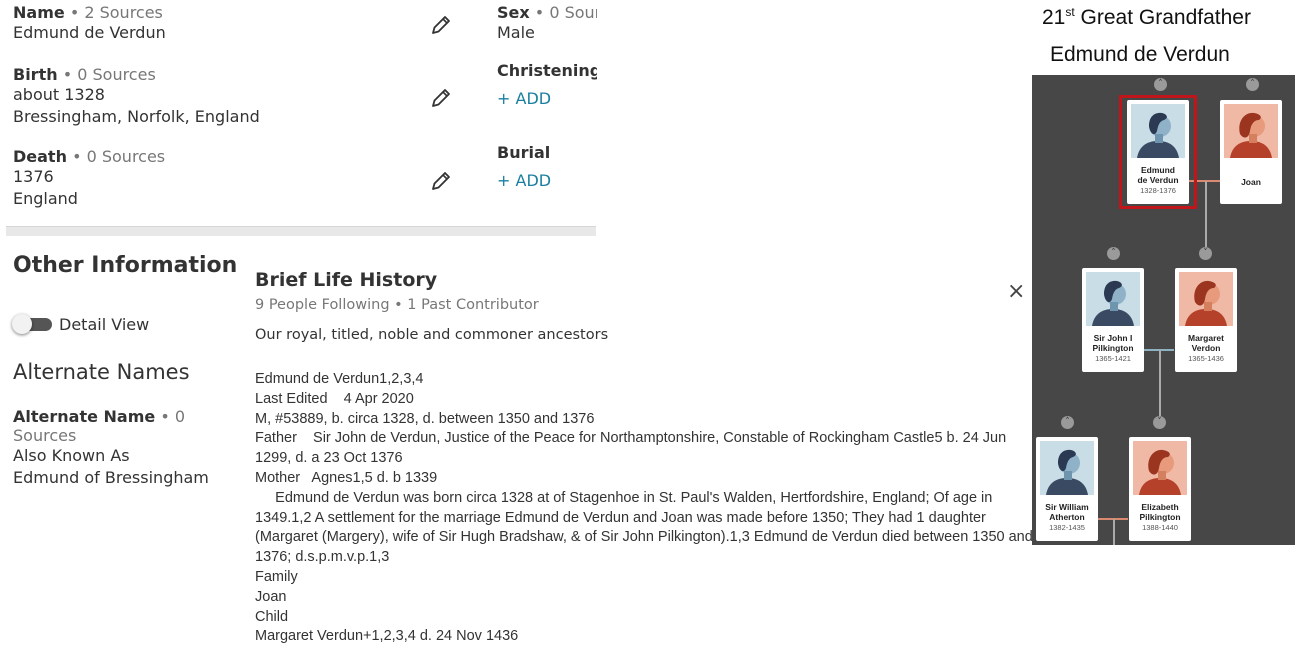 The height and width of the screenshot is (647, 1295). Describe the element at coordinates (84, 416) in the screenshot. I see `alt-name-label: Alternate Name` at that location.